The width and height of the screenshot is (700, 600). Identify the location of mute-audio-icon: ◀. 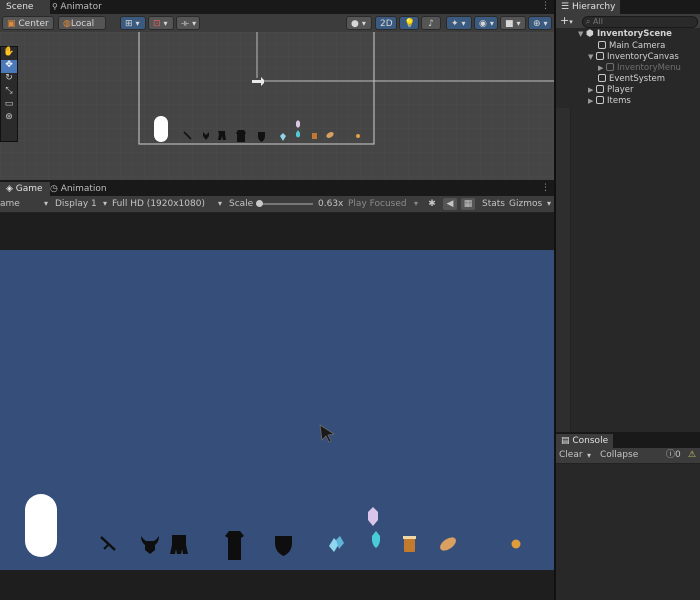
(450, 204).